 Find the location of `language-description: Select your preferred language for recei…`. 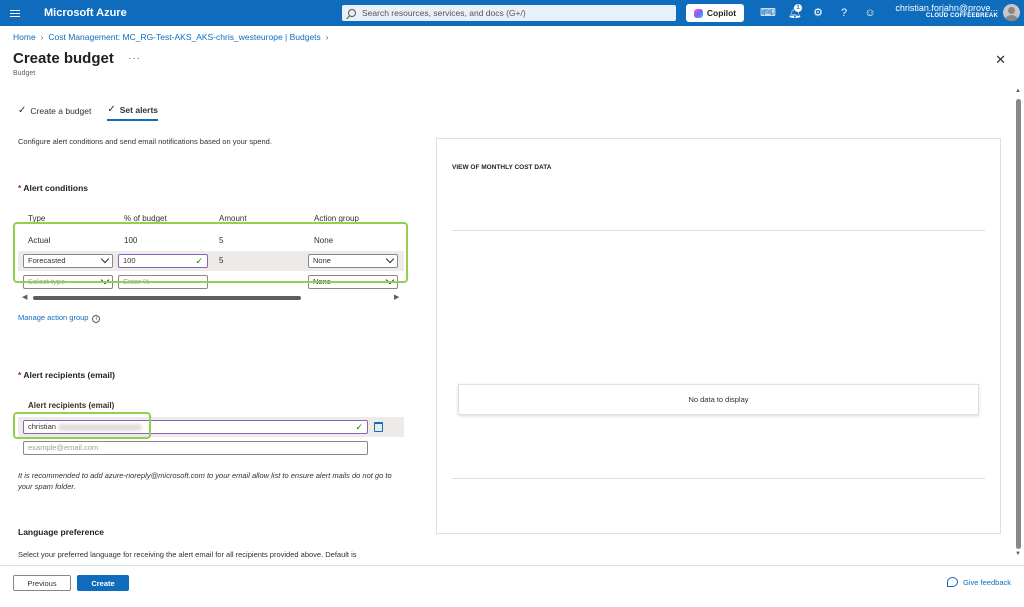

language-description: Select your preferred language for recei… is located at coordinates (187, 554).